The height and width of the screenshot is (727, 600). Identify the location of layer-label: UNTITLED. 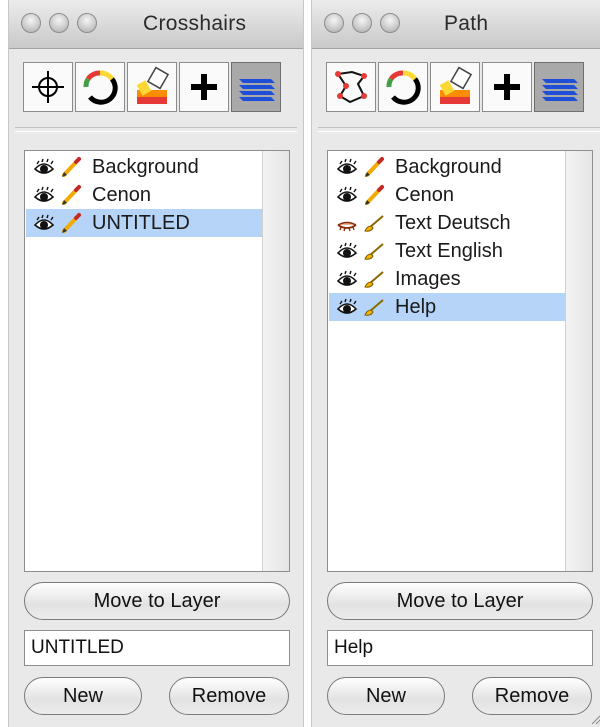
(141, 222).